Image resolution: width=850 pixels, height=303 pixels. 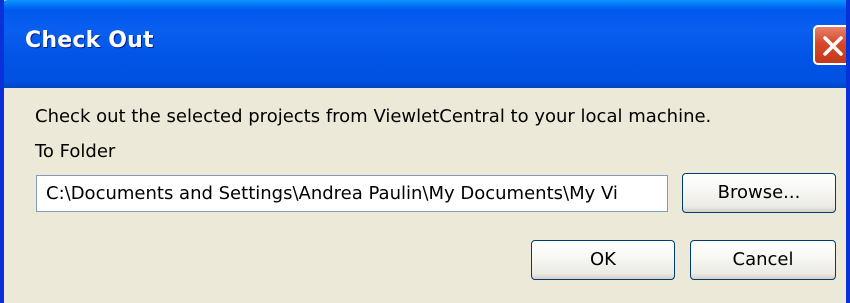 What do you see at coordinates (603, 260) in the screenshot?
I see `ok-button: OK` at bounding box center [603, 260].